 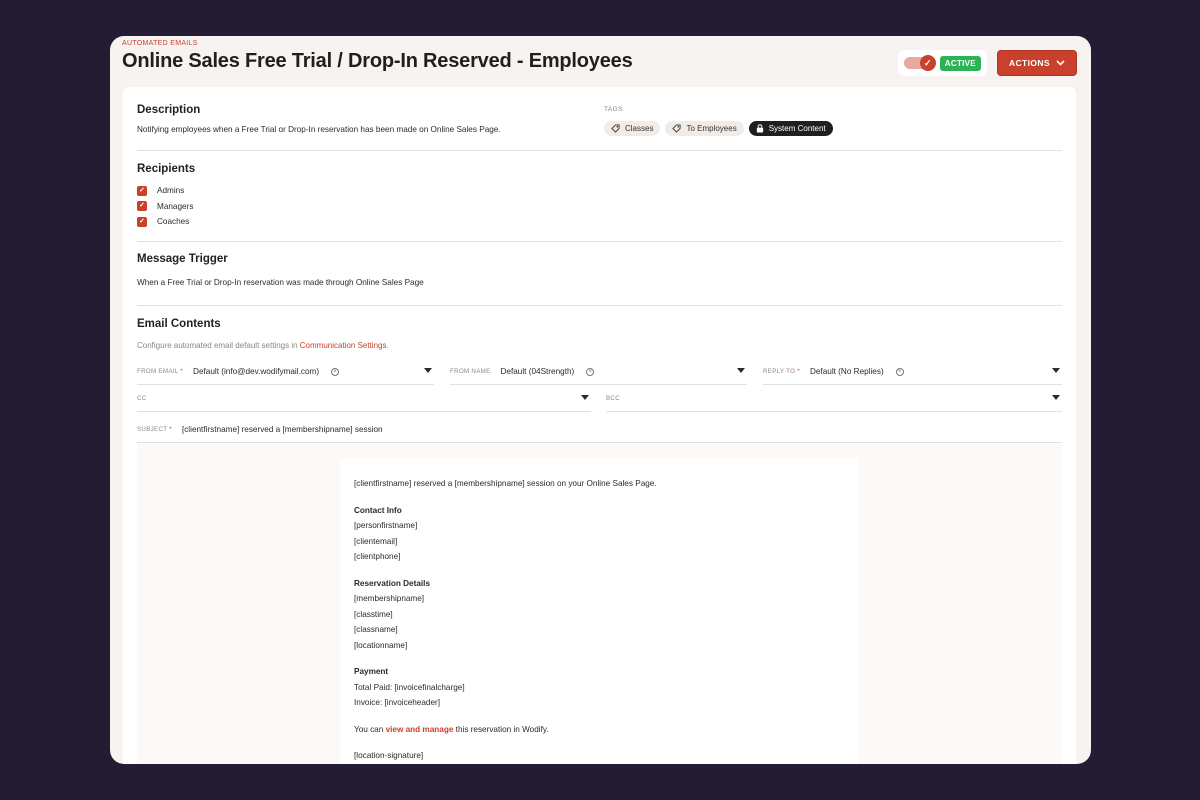 What do you see at coordinates (598, 372) in the screenshot?
I see `from-name-select: FROM NAME Default (04Strength) ×` at bounding box center [598, 372].